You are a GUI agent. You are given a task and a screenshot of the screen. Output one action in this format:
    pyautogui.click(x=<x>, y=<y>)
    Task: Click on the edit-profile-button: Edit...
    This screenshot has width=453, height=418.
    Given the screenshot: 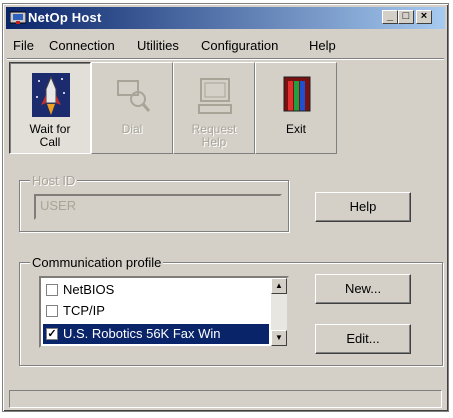 What is the action you would take?
    pyautogui.click(x=363, y=339)
    